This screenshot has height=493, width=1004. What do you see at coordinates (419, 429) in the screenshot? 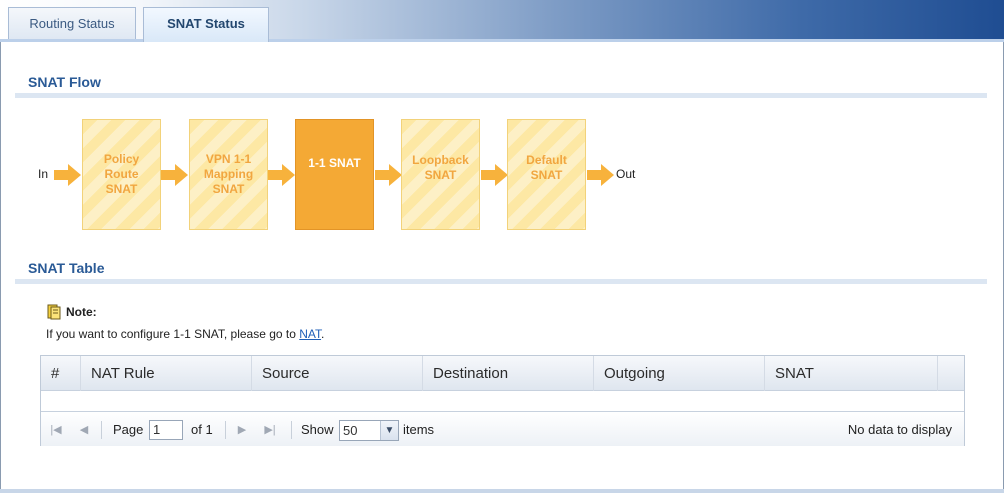
I see `items-label: items` at bounding box center [419, 429].